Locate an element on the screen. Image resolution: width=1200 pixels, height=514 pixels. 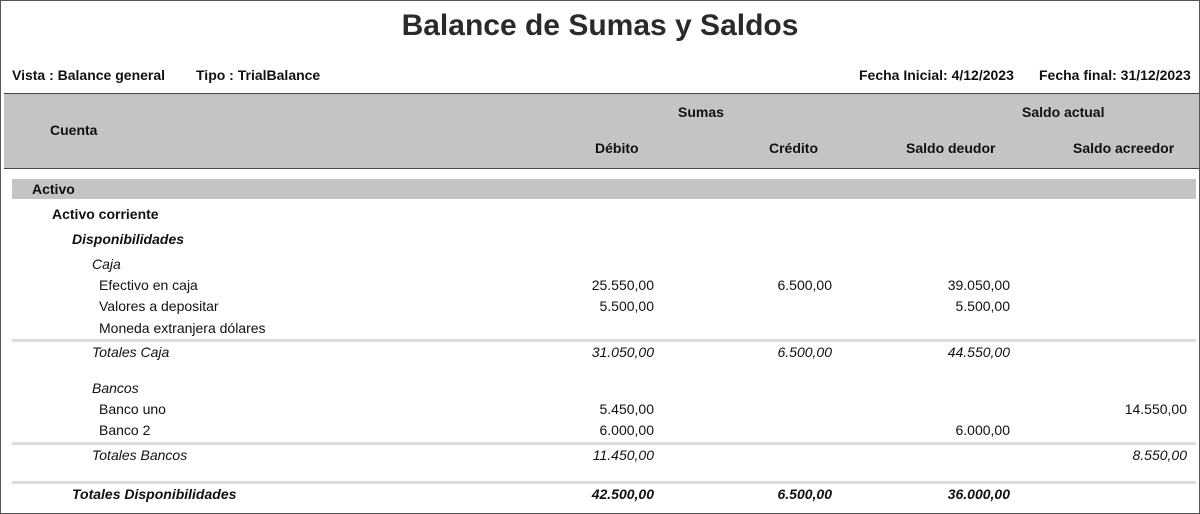
separator-bancos is located at coordinates (604, 443).